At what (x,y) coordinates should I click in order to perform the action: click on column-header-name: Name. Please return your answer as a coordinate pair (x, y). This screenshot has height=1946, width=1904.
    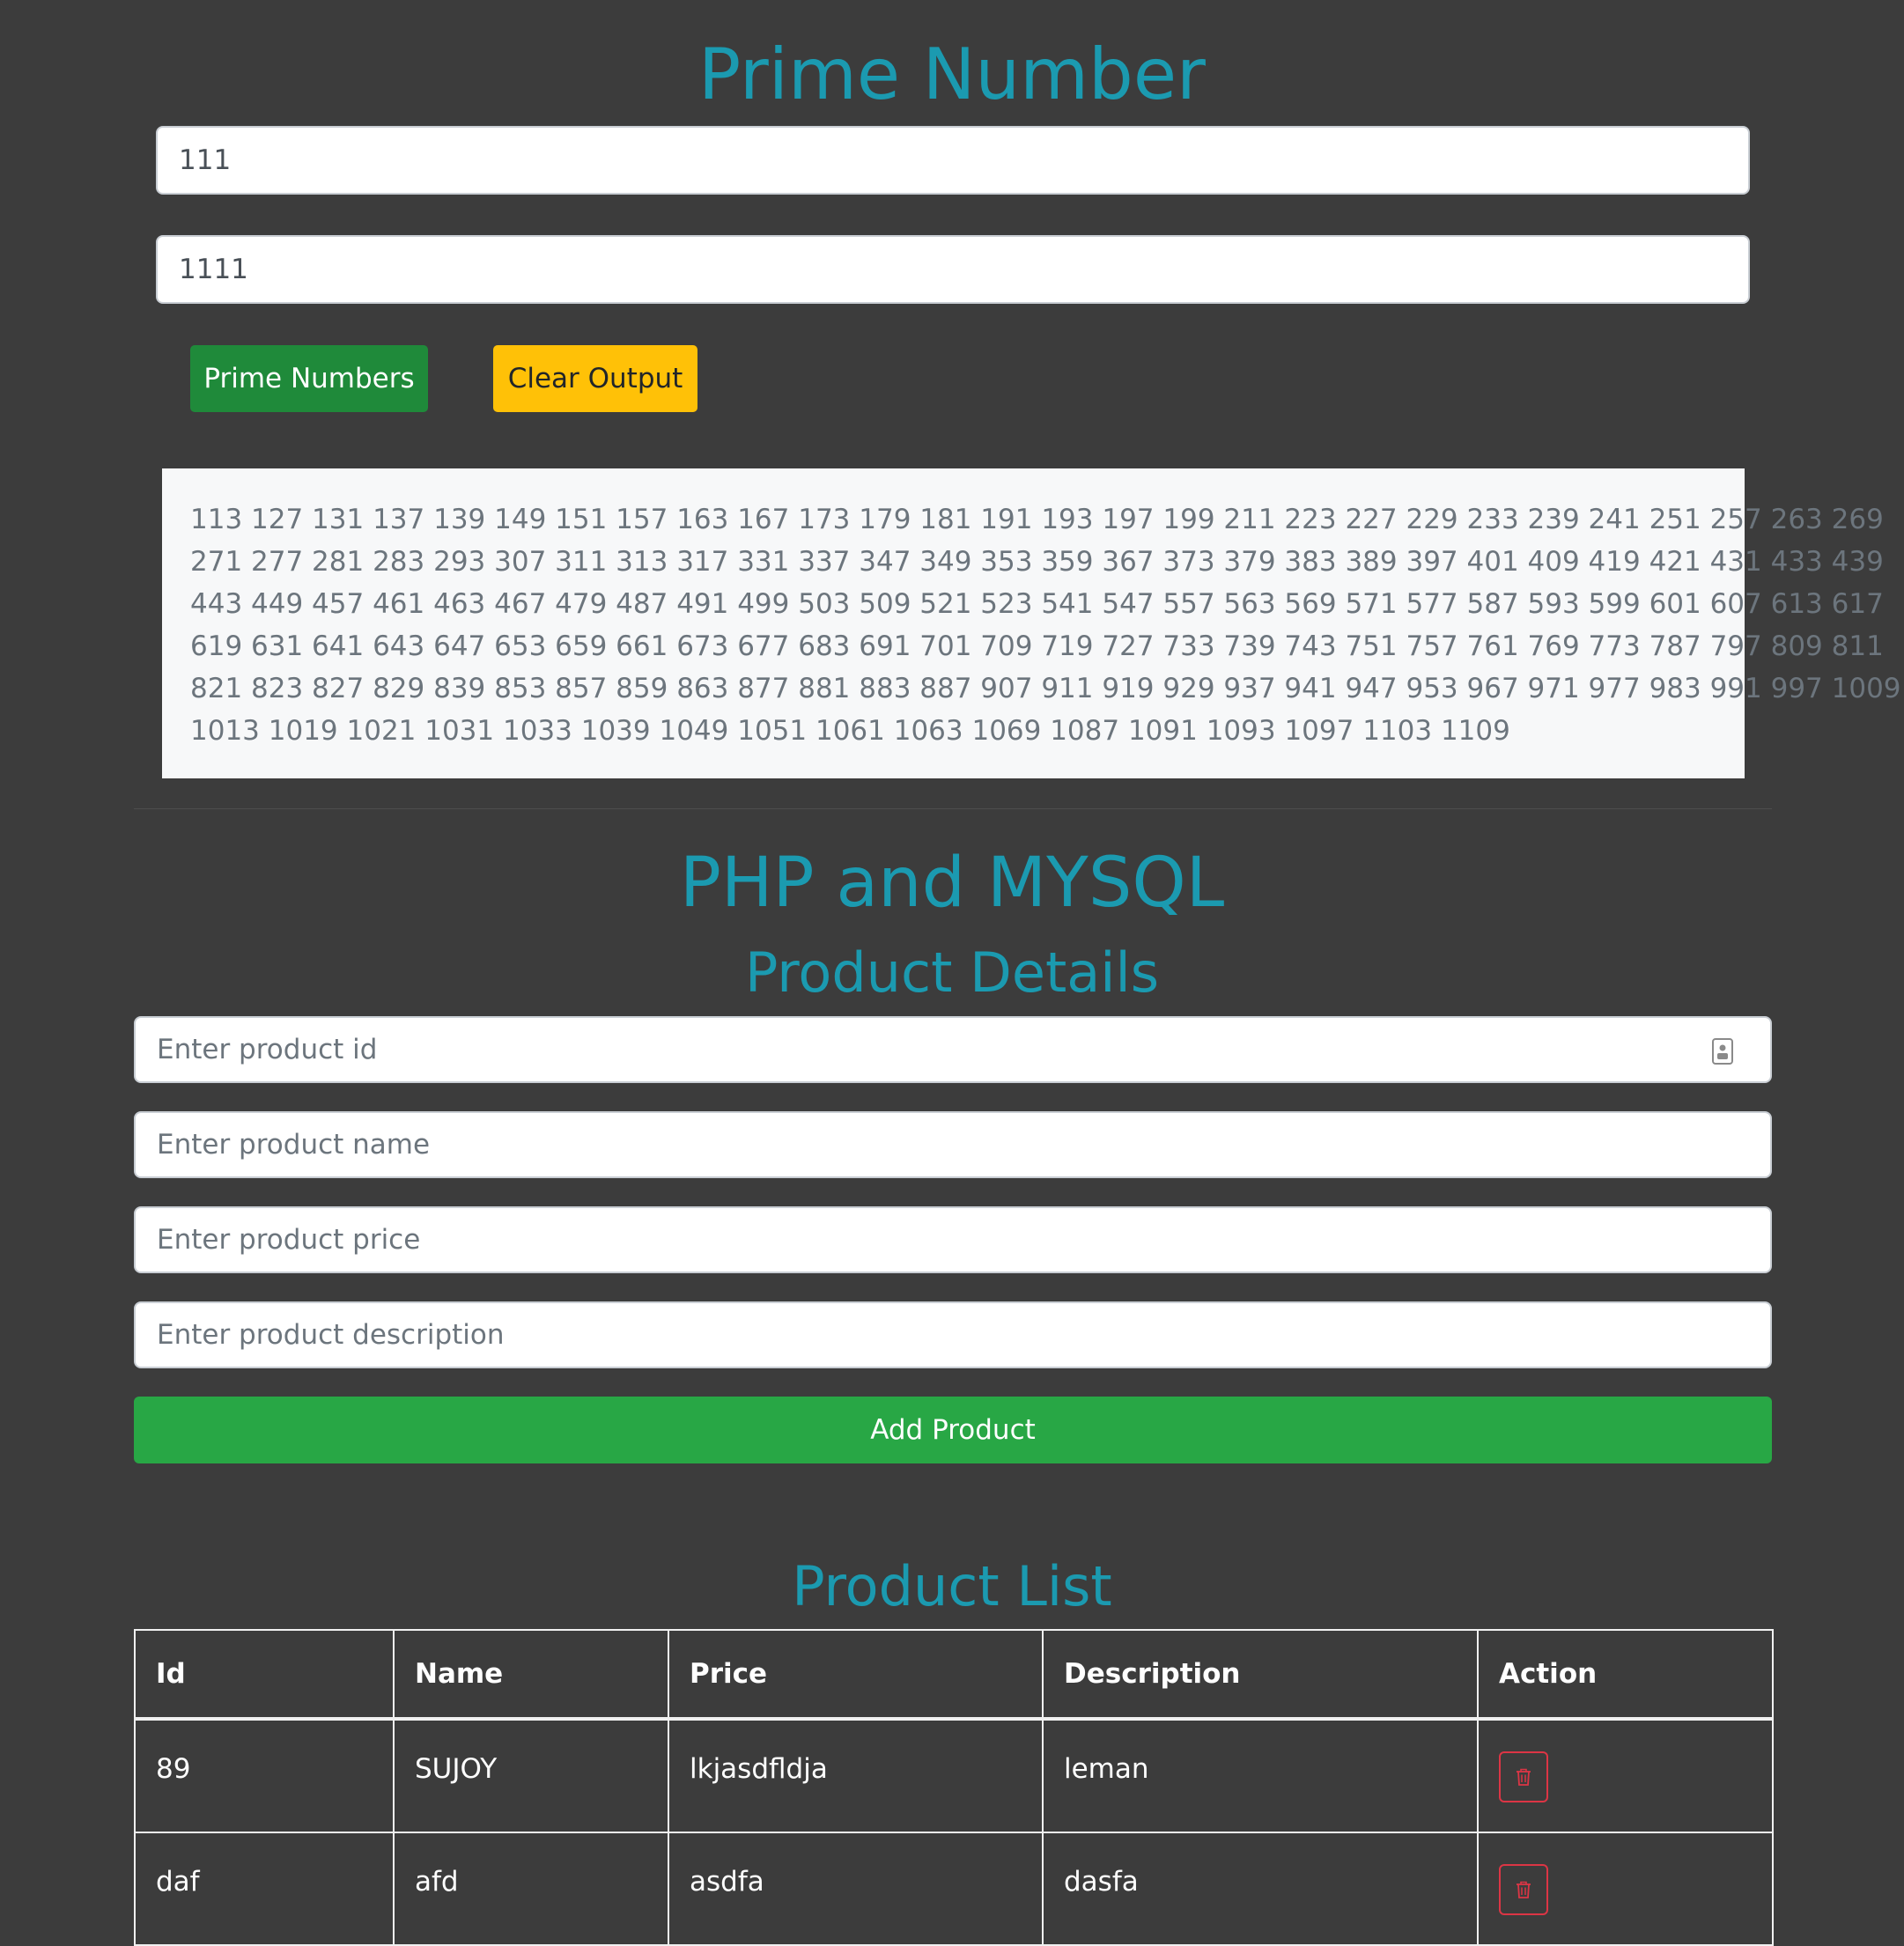
    Looking at the image, I should click on (531, 1675).